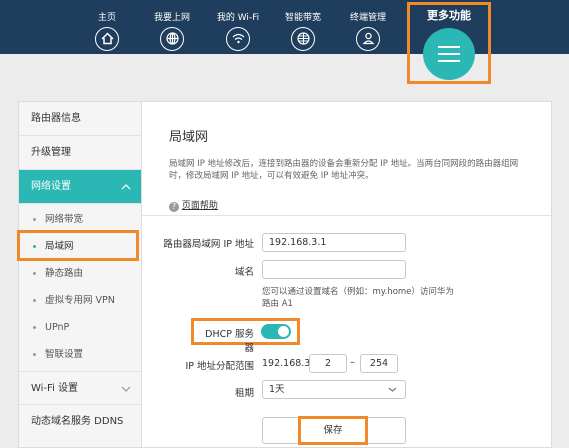 The image size is (569, 448). What do you see at coordinates (80, 327) in the screenshot?
I see `sidebar-sub-upnp: UPnP` at bounding box center [80, 327].